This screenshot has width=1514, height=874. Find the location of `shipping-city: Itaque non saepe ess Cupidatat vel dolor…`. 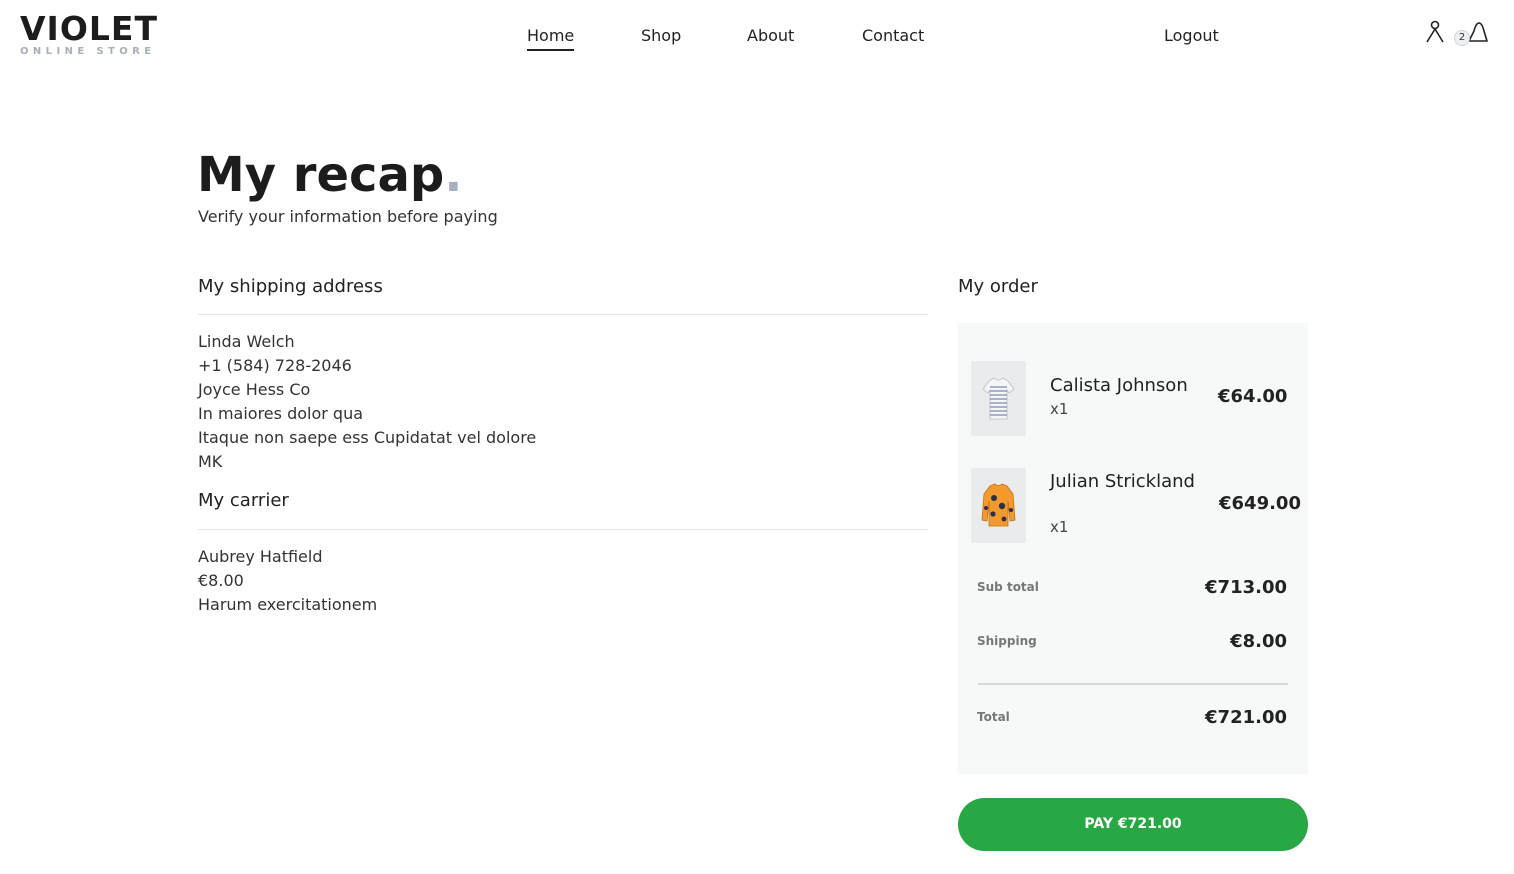

shipping-city: Itaque non saepe ess Cupidatat vel dolor… is located at coordinates (367, 437).